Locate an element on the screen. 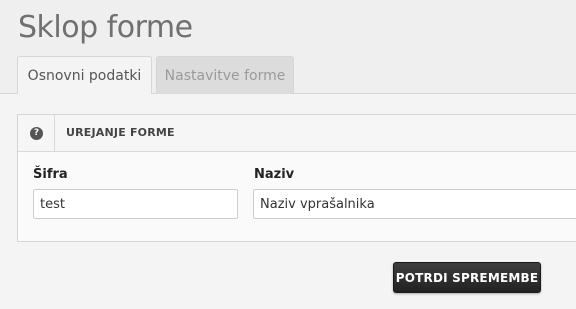 The width and height of the screenshot is (576, 309). confirm-changes-button: POTRDI SPREMEMBE is located at coordinates (467, 277).